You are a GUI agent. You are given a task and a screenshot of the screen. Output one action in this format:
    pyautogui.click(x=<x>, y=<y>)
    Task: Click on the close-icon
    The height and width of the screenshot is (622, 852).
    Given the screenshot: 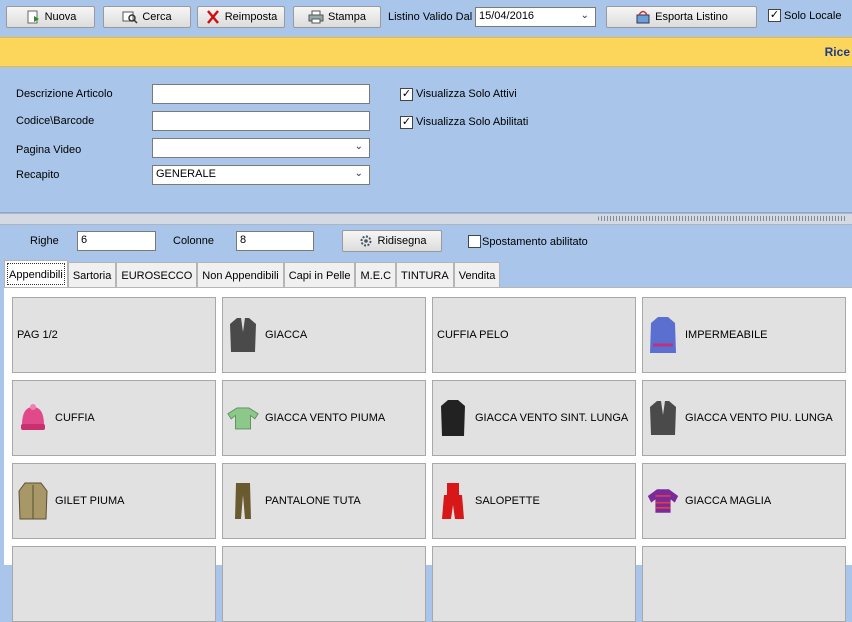 What is the action you would take?
    pyautogui.click(x=213, y=17)
    